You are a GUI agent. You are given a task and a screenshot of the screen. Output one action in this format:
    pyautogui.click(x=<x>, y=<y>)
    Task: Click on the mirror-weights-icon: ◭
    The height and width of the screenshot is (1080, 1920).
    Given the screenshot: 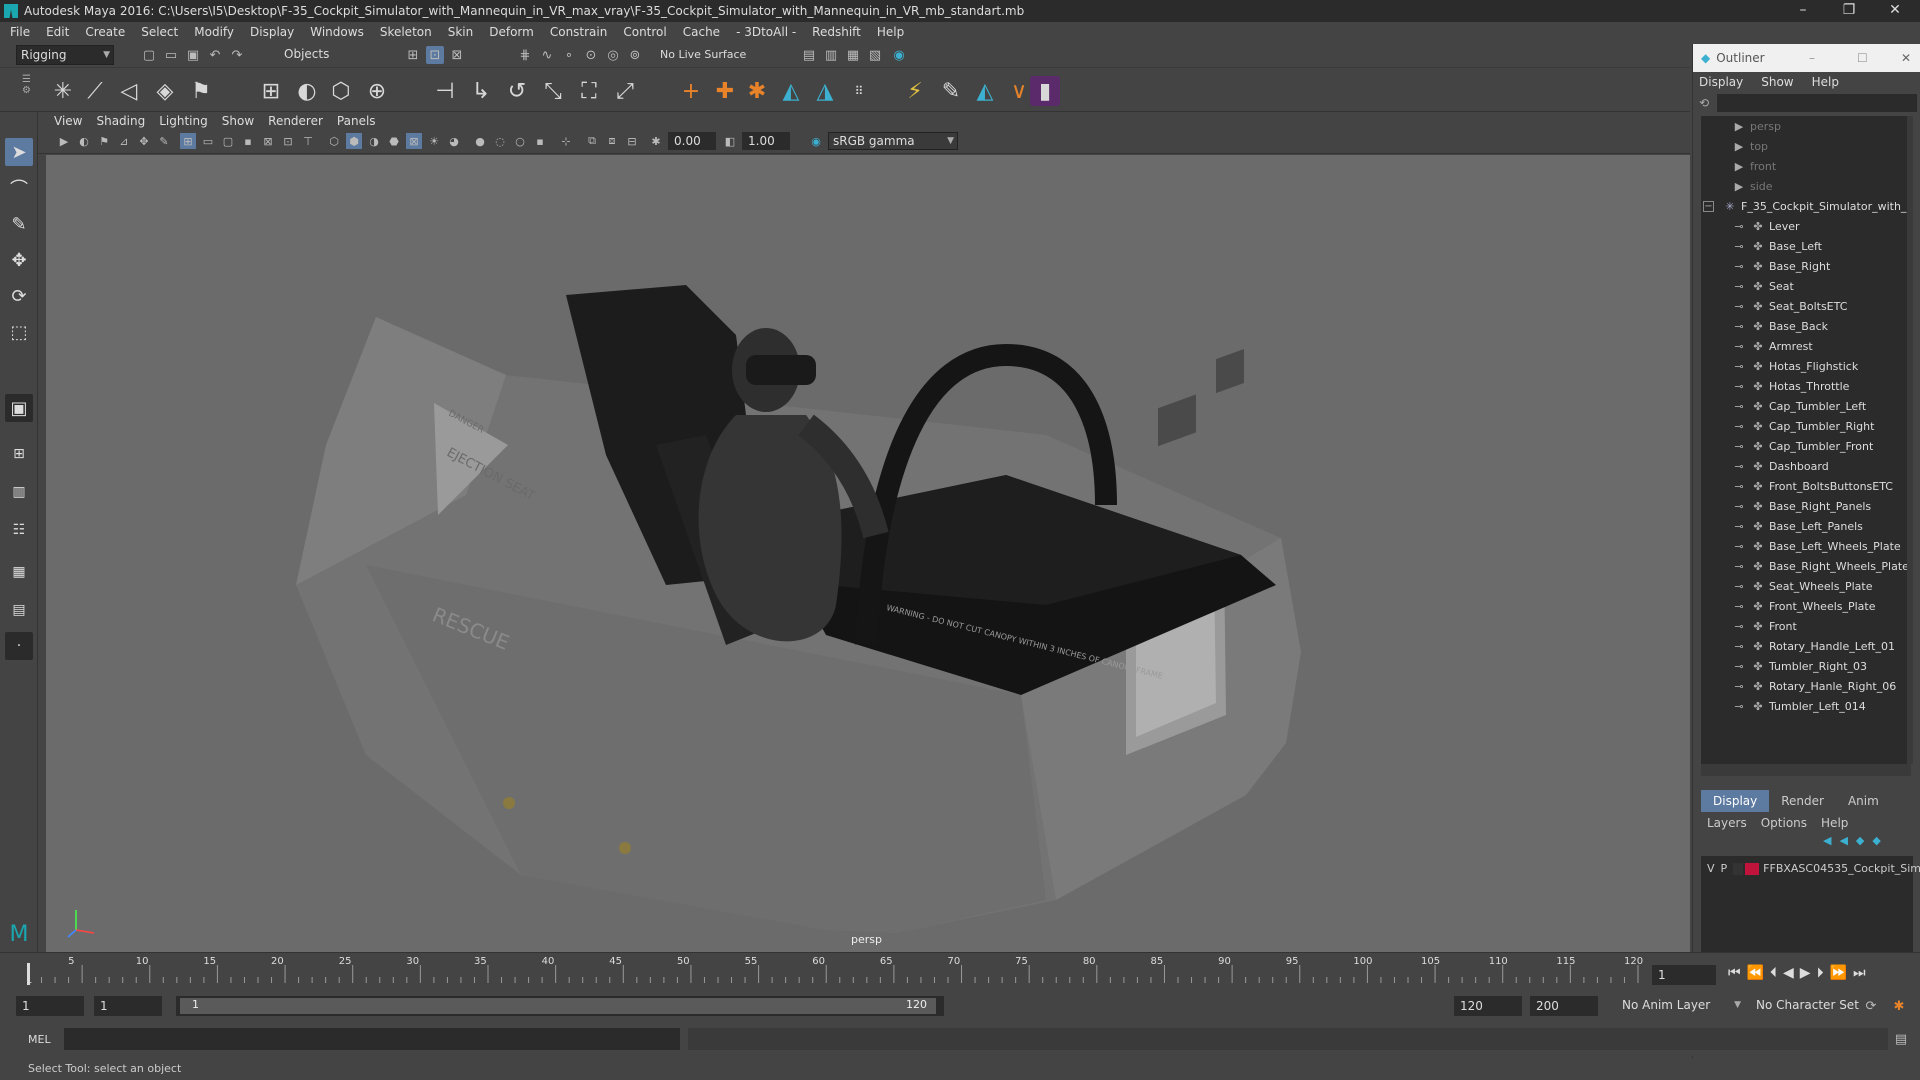 What is the action you would take?
    pyautogui.click(x=985, y=91)
    